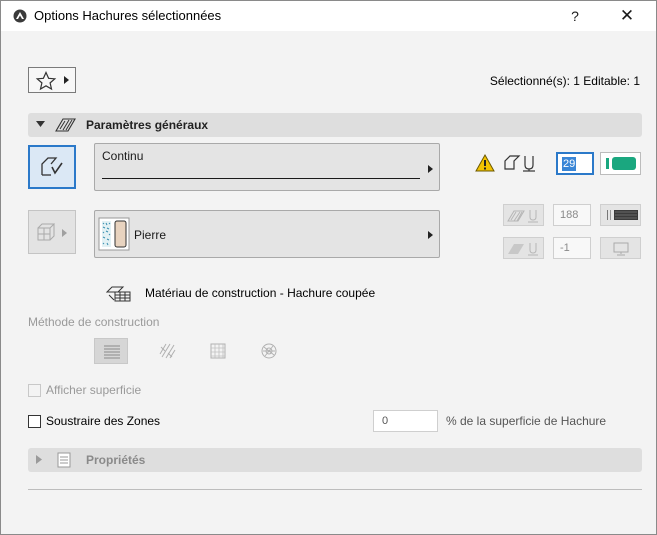 The height and width of the screenshot is (535, 657). I want to click on area-percent-input: 0, so click(405, 421).